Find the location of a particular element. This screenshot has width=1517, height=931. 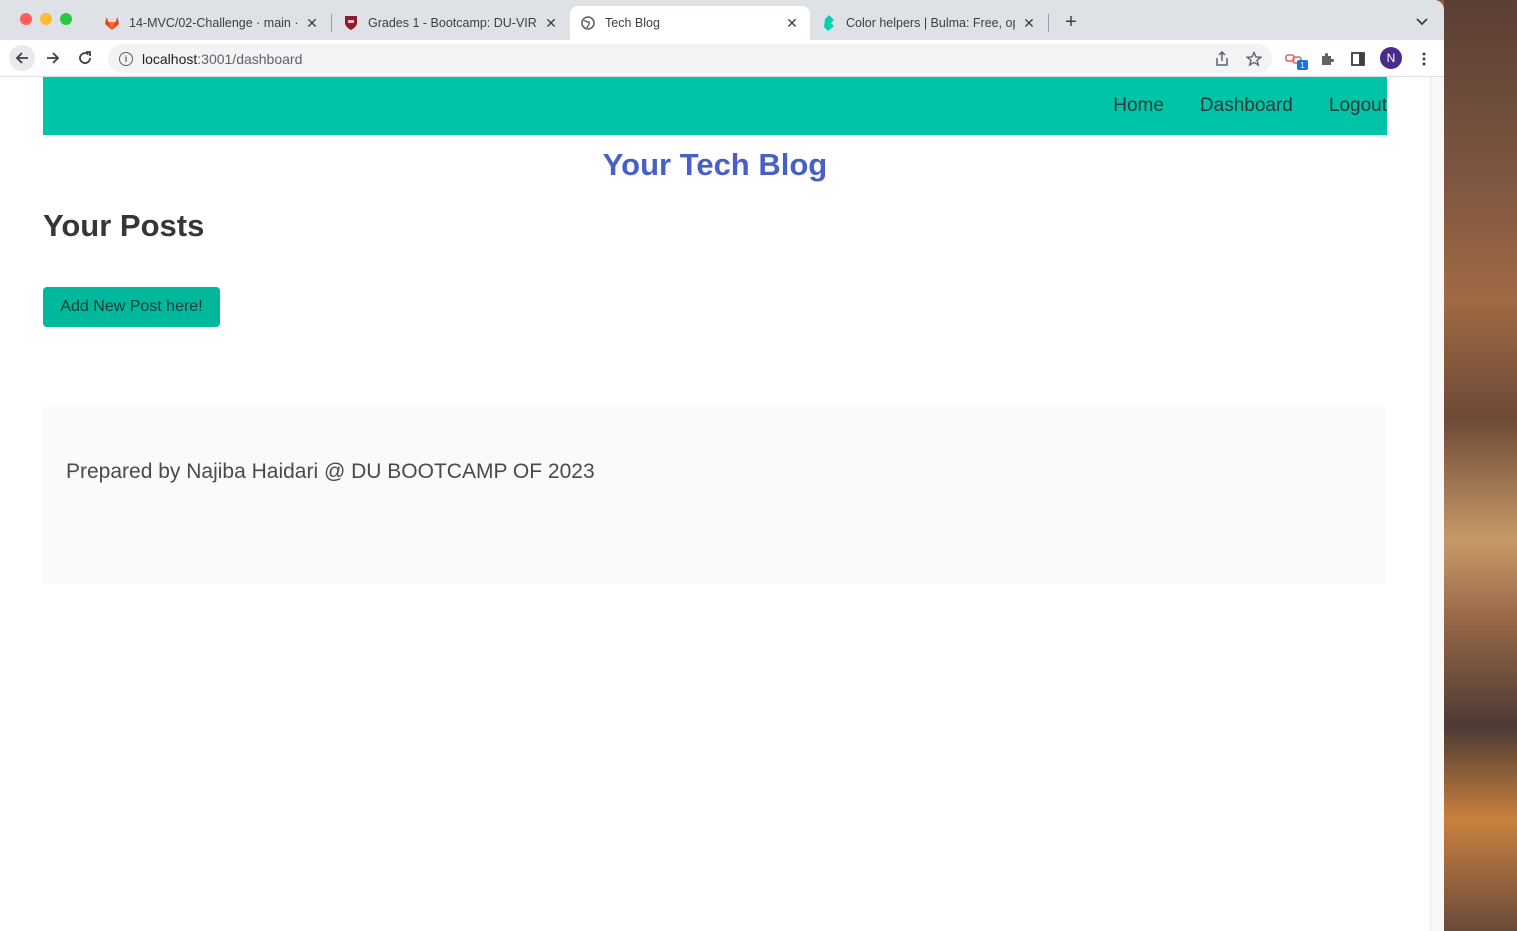

tab-title: 14-MVC/02-Challenge · main · is located at coordinates (213, 23).